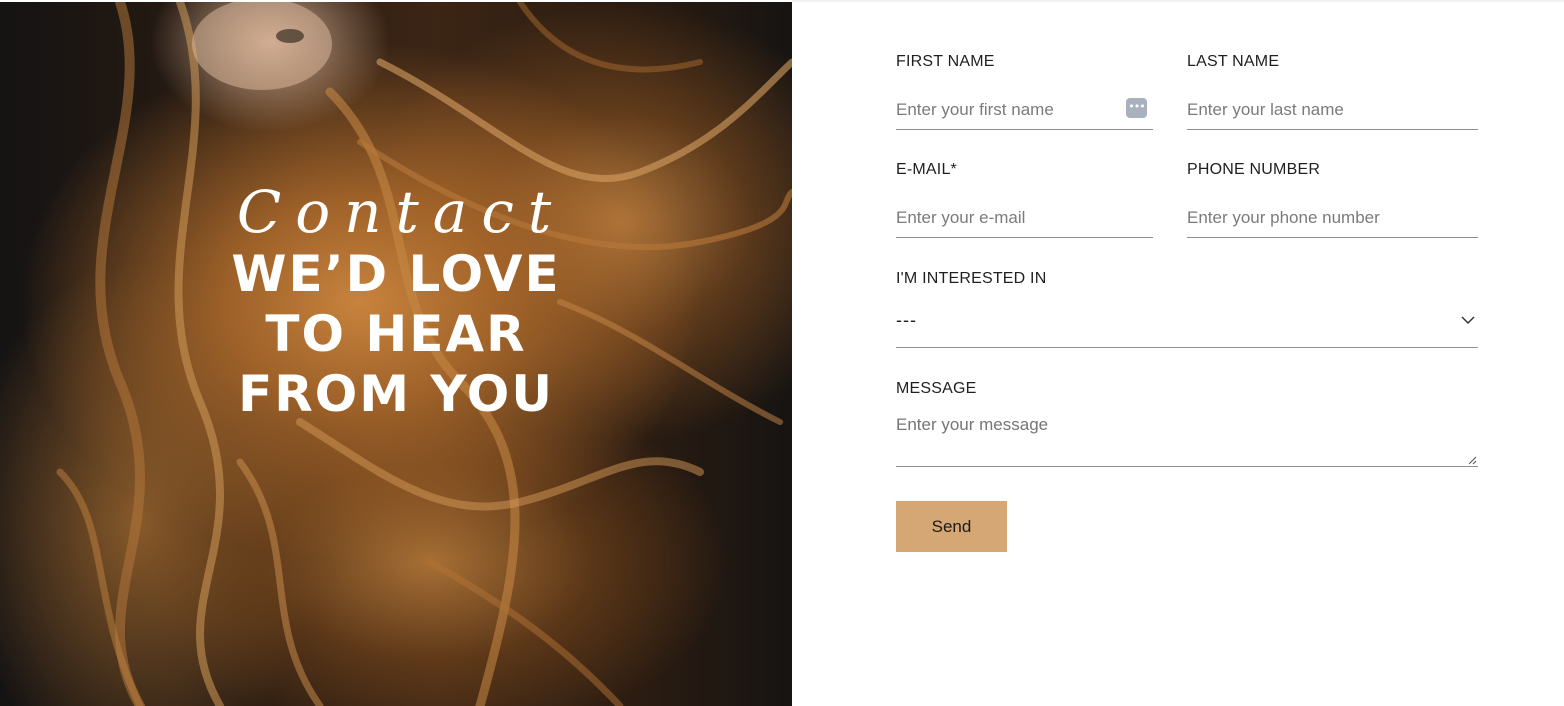  I want to click on top-divider, so click(1178, 1).